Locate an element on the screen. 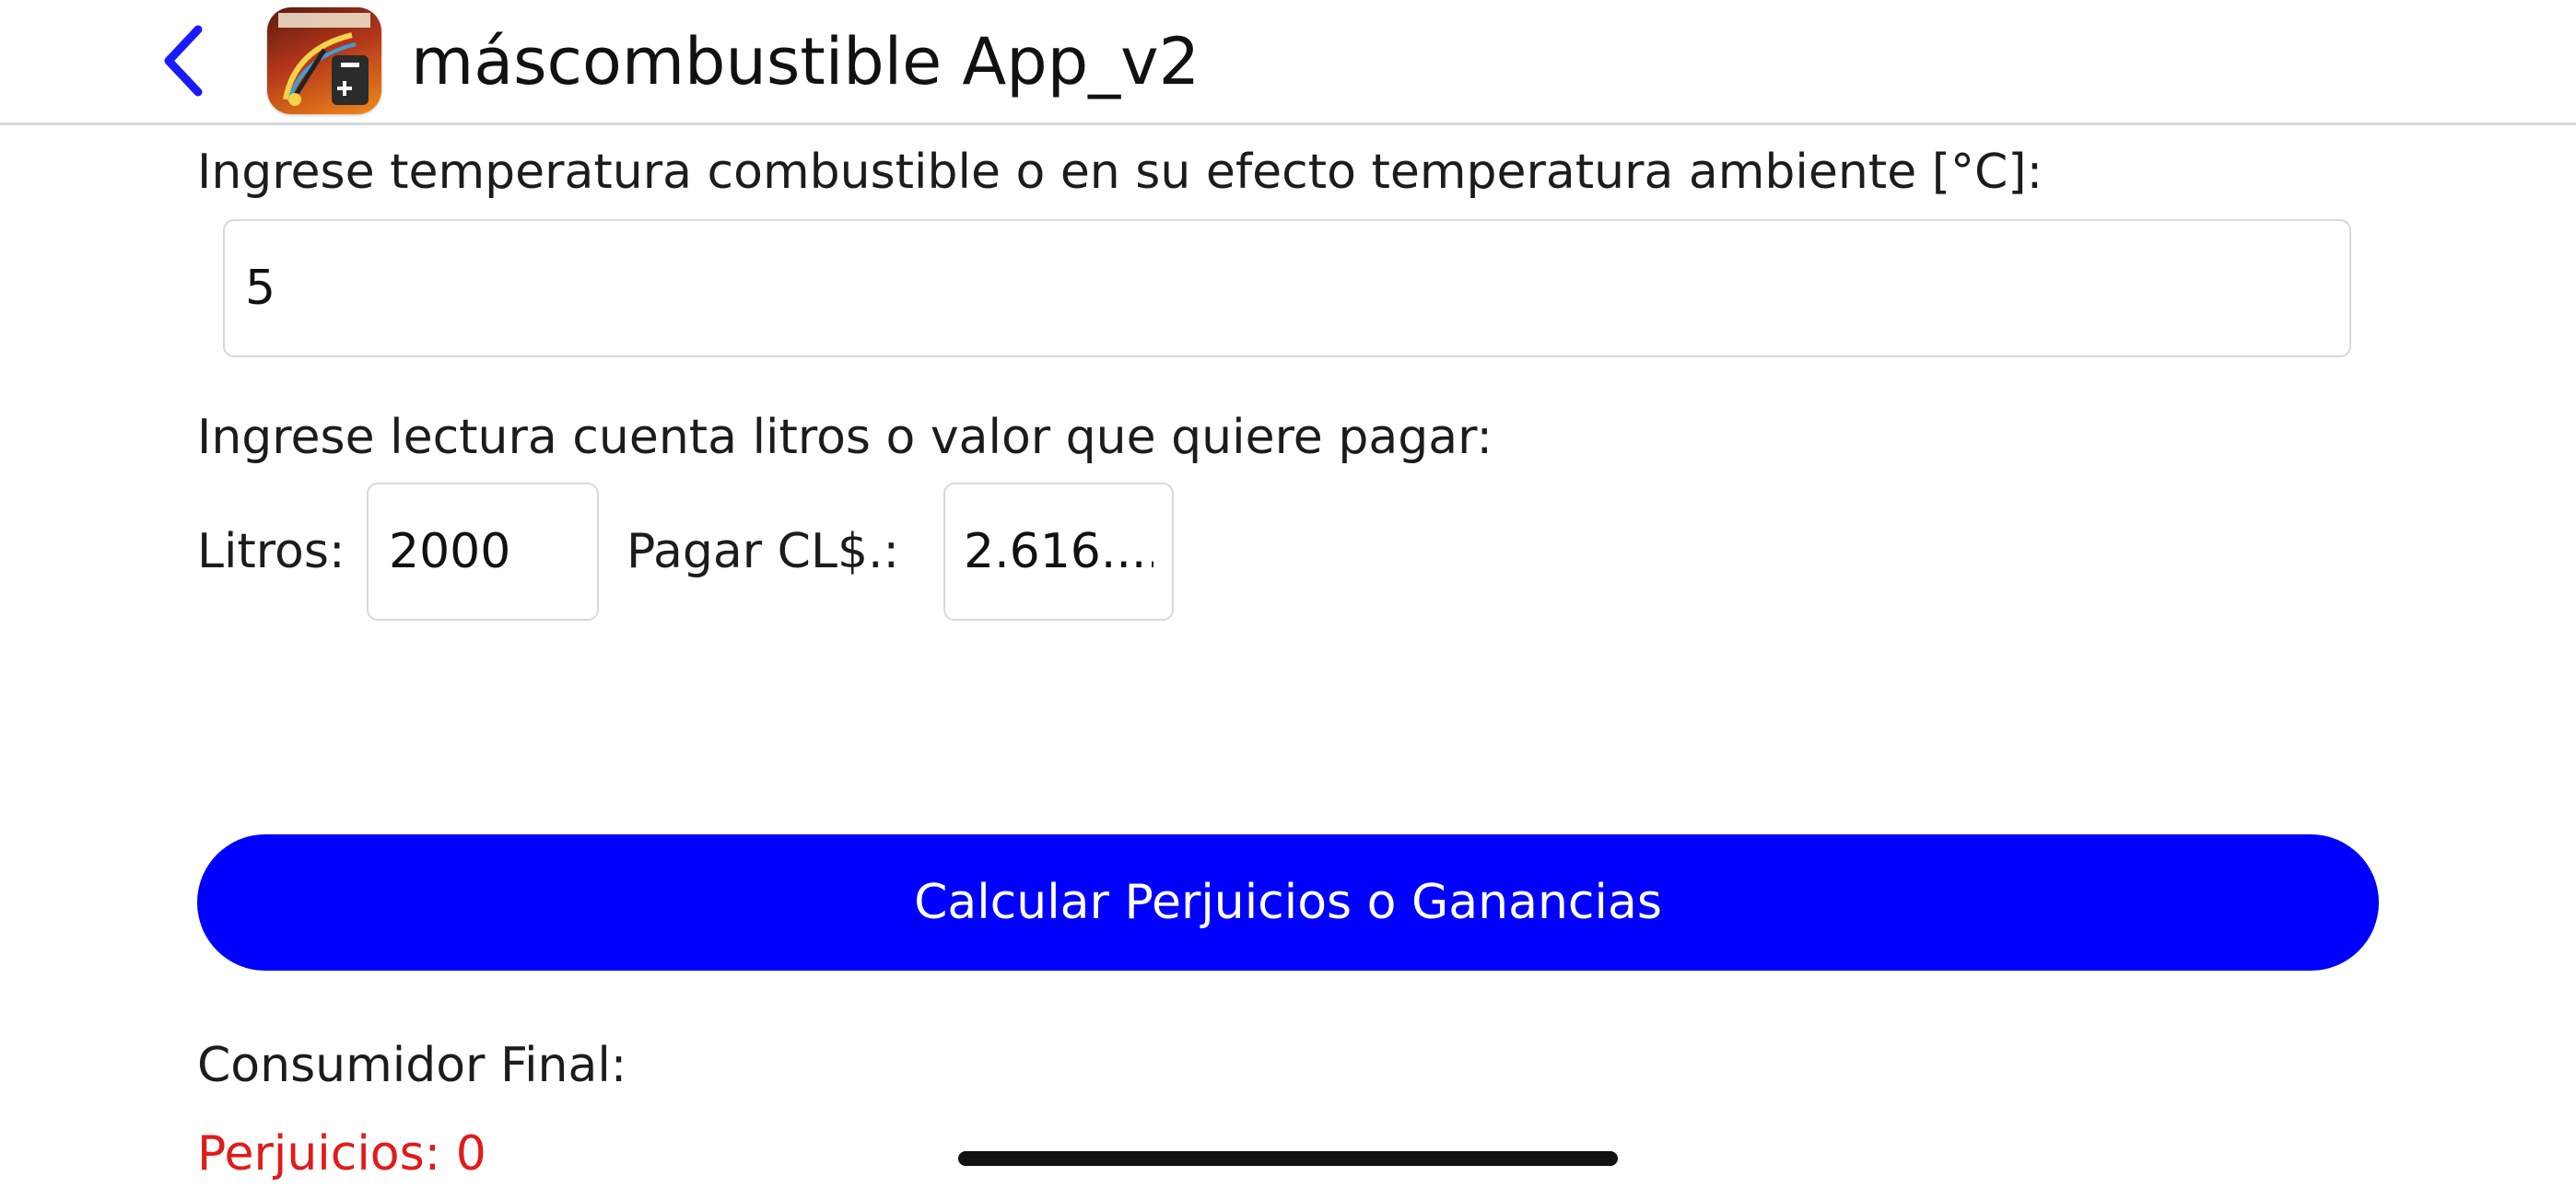 The width and height of the screenshot is (2576, 1188). consumer-label: Consumidor Final: is located at coordinates (412, 1065).